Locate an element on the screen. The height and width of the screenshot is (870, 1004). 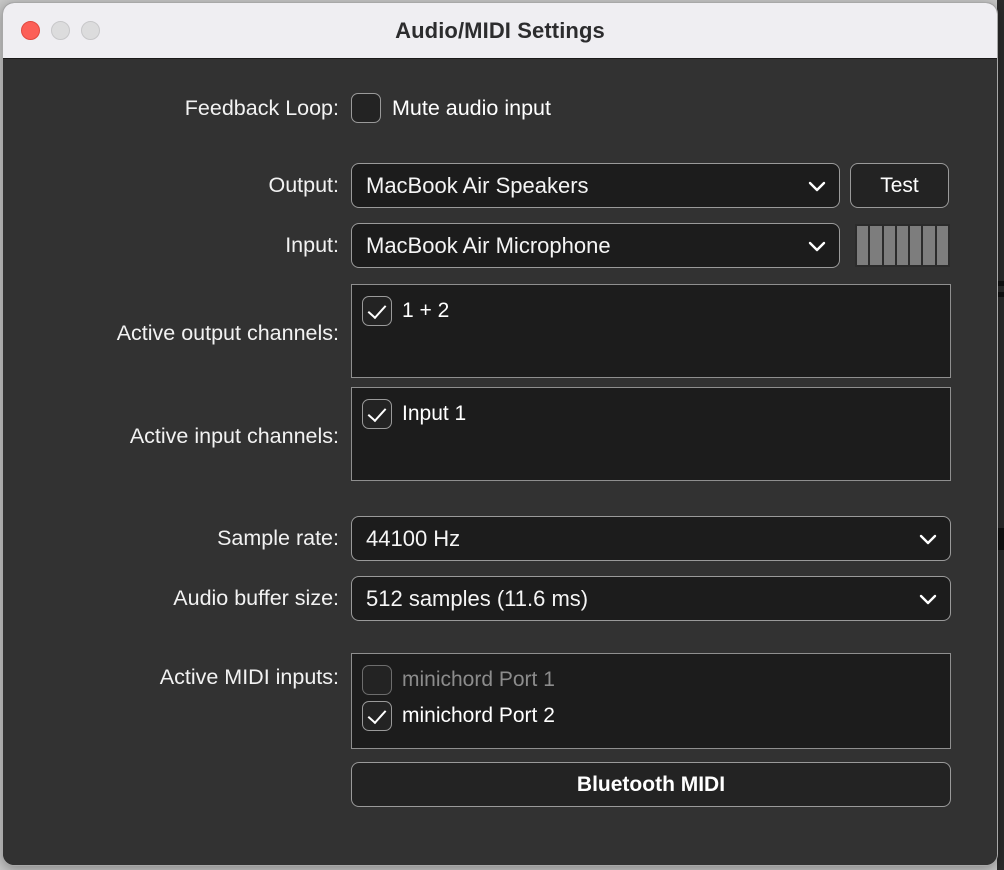
active-input-channels-label: Active input channels: is located at coordinates (234, 436).